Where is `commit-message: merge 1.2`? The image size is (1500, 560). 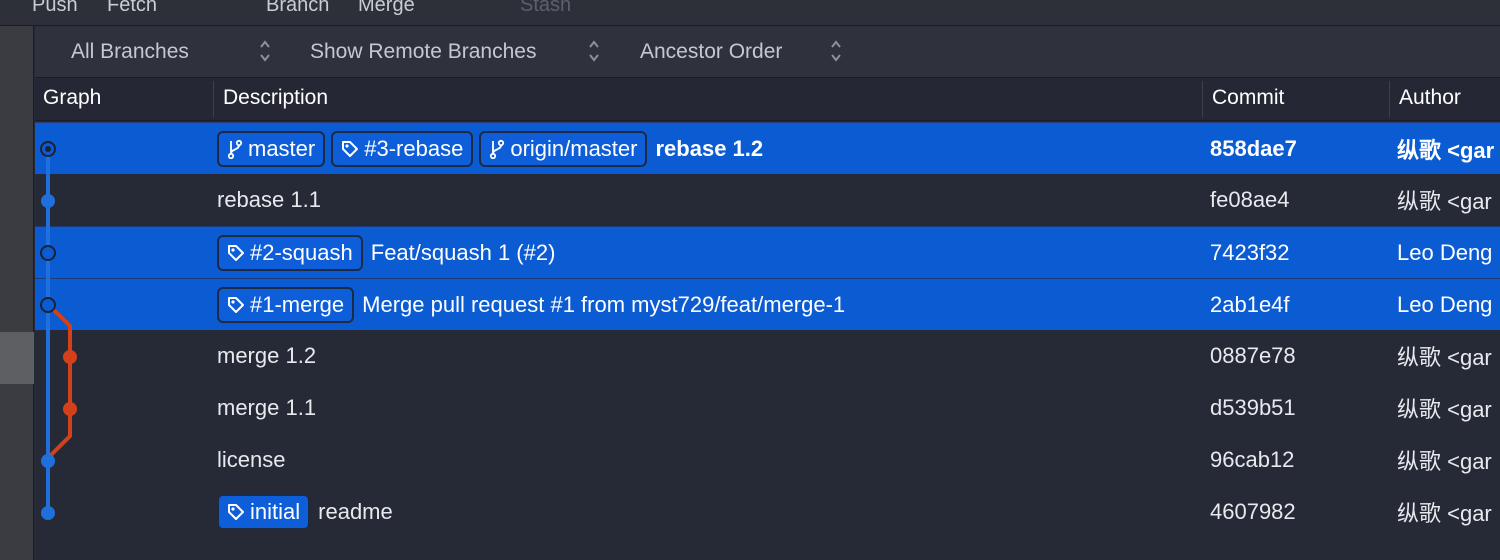 commit-message: merge 1.2 is located at coordinates (267, 355).